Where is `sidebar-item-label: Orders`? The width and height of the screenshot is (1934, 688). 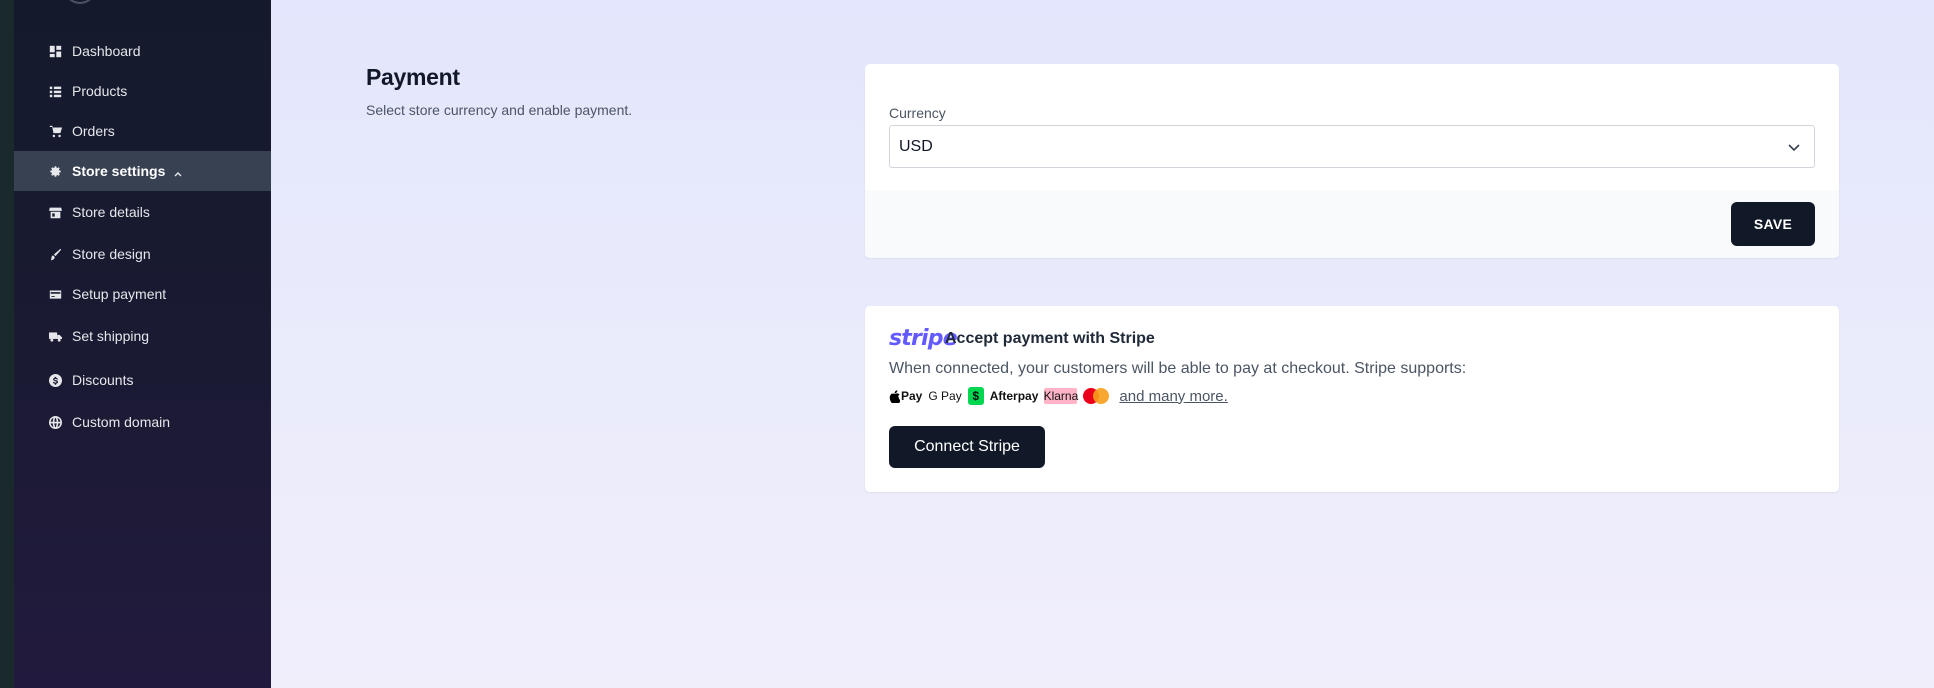
sidebar-item-label: Orders is located at coordinates (93, 131).